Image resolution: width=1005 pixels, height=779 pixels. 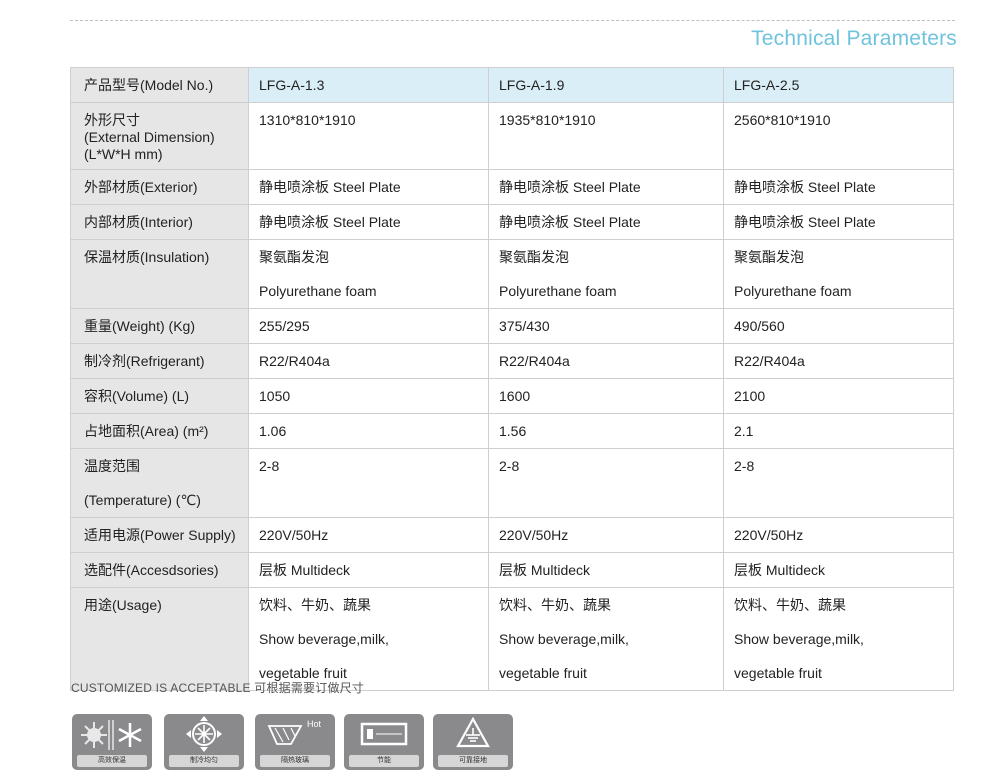 What do you see at coordinates (139, 326) in the screenshot?
I see `row-label-line: 重量(Weight) (Kg)` at bounding box center [139, 326].